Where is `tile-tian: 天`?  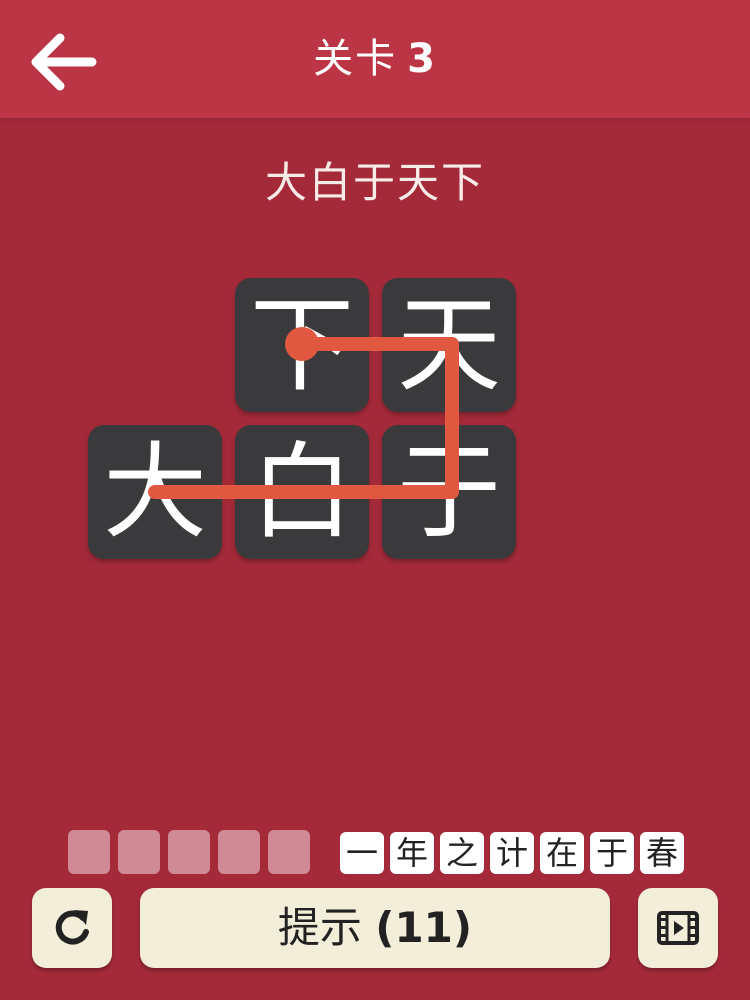
tile-tian: 天 is located at coordinates (449, 345).